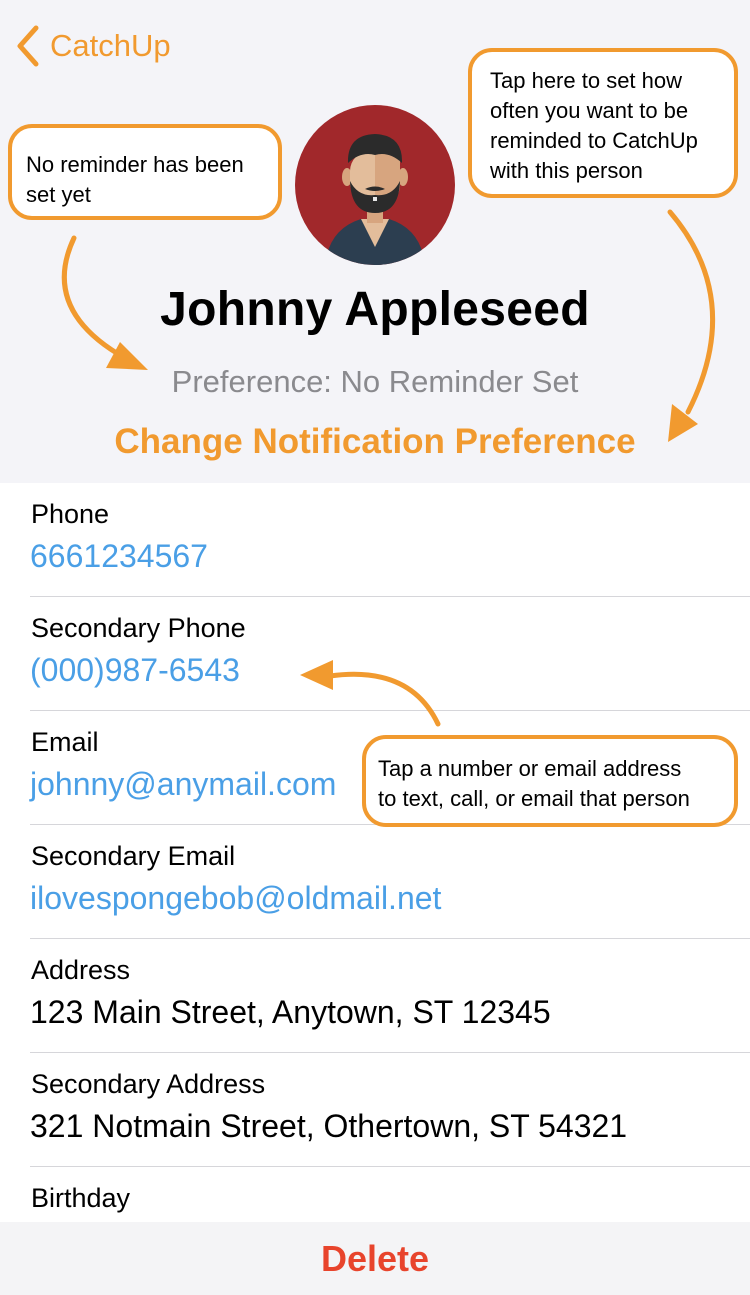 This screenshot has height=1295, width=750. I want to click on field-label: Address, so click(81, 970).